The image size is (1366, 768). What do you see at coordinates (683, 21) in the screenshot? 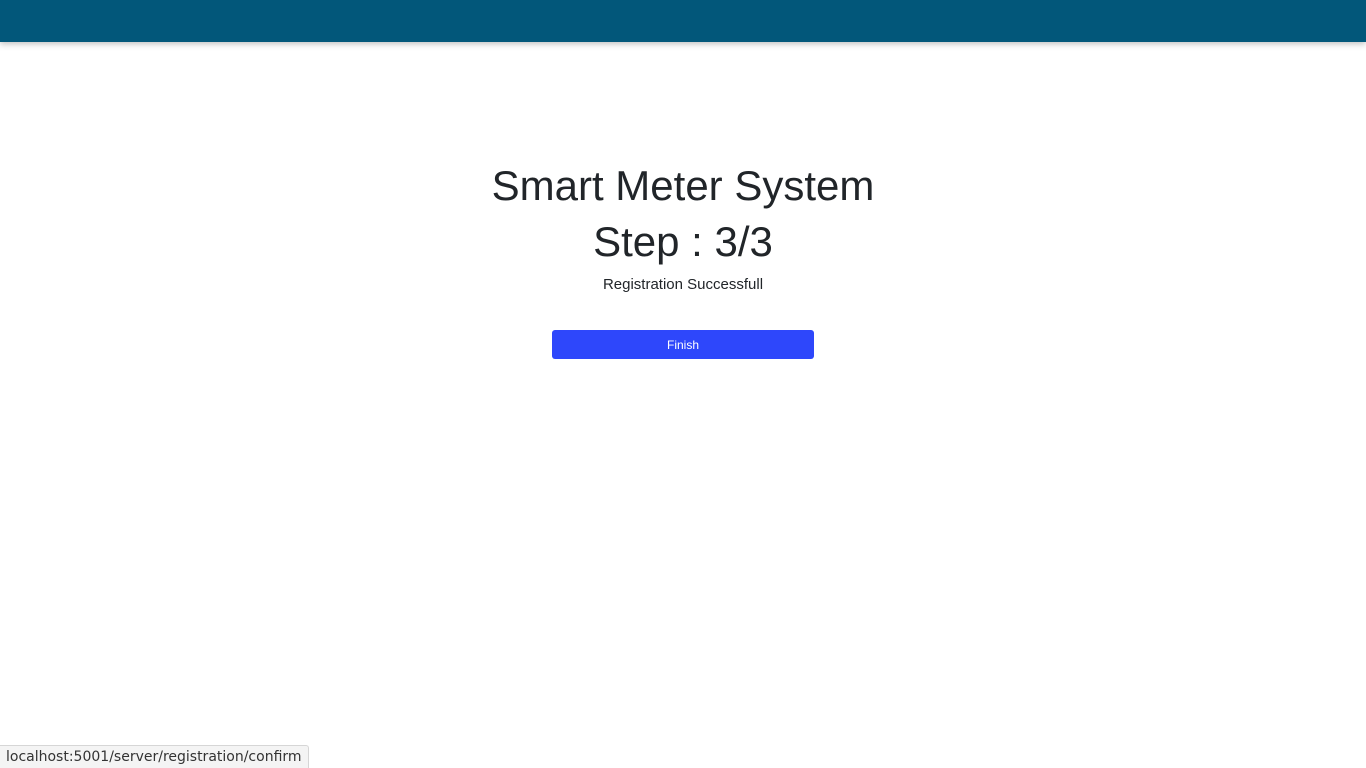
I see `top-navbar` at bounding box center [683, 21].